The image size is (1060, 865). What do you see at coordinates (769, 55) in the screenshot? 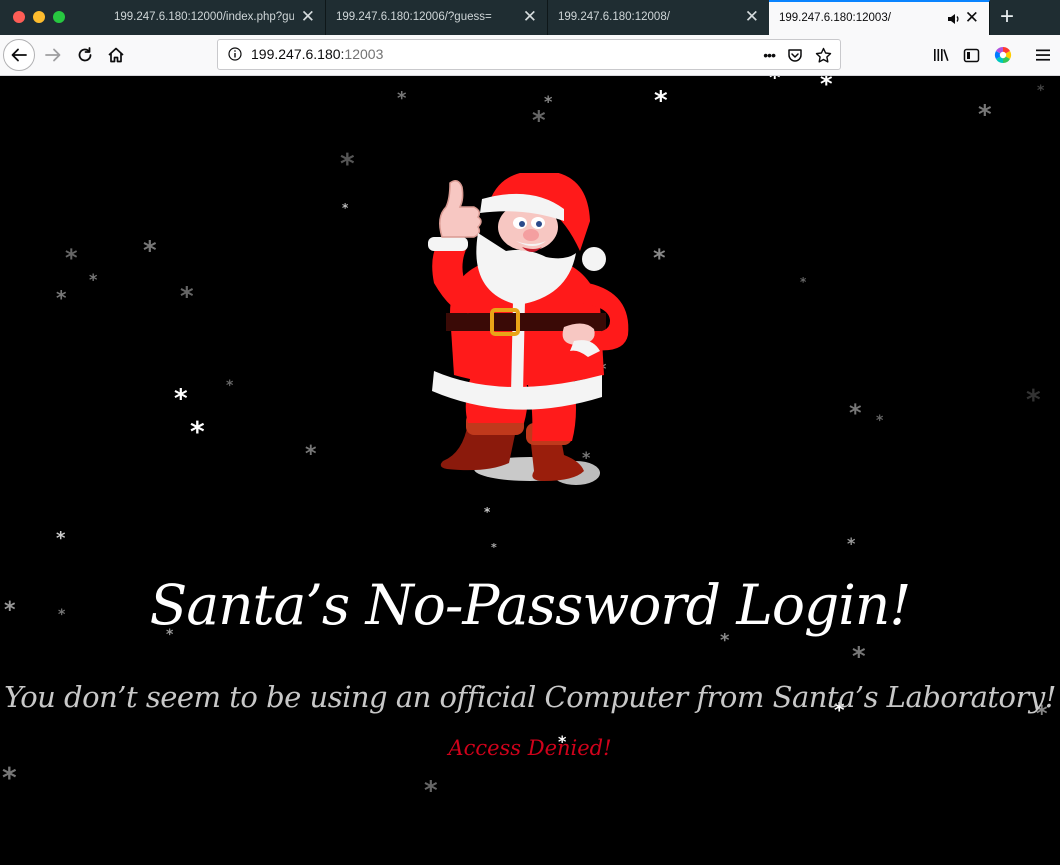
I see `page-actions-icon: •••` at bounding box center [769, 55].